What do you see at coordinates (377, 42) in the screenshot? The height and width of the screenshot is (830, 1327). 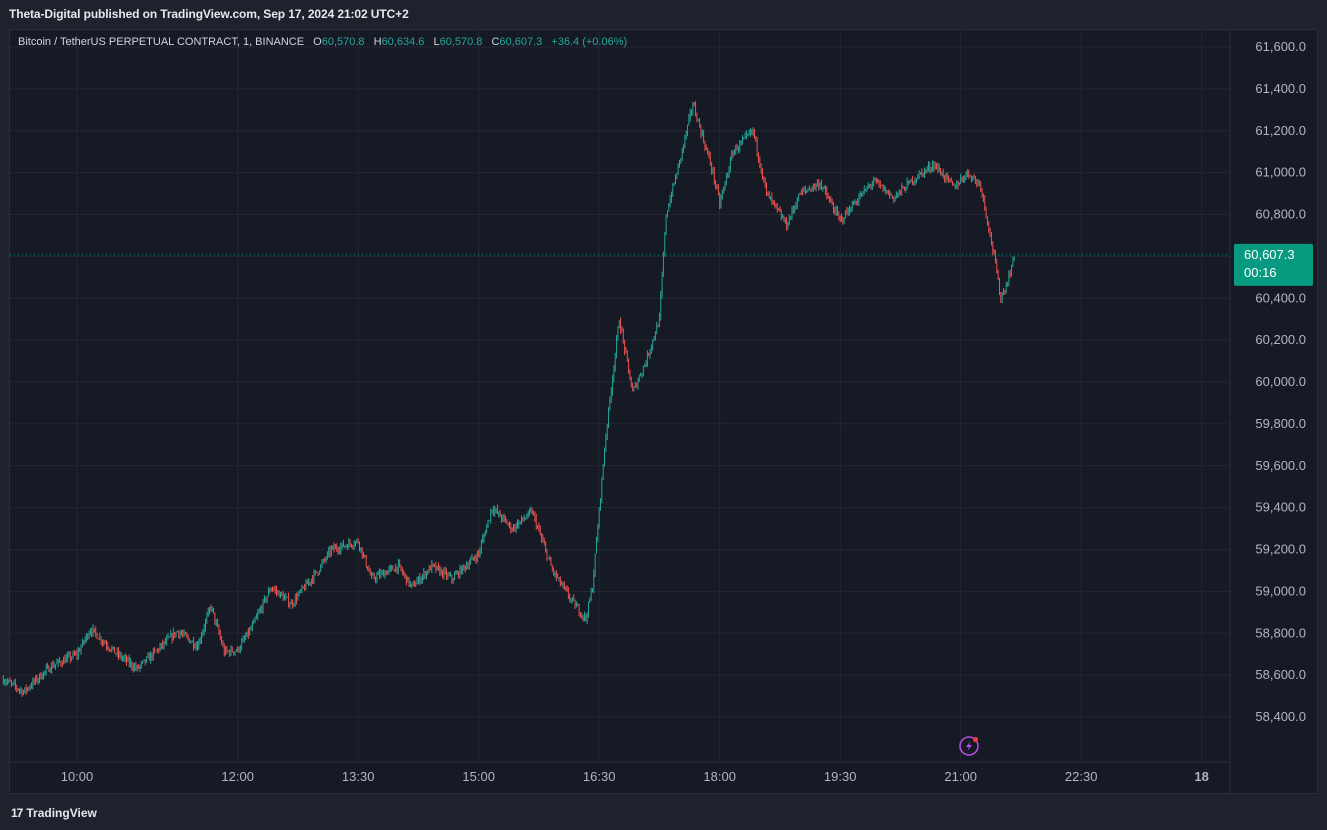 I see `legend-high-label: H` at bounding box center [377, 42].